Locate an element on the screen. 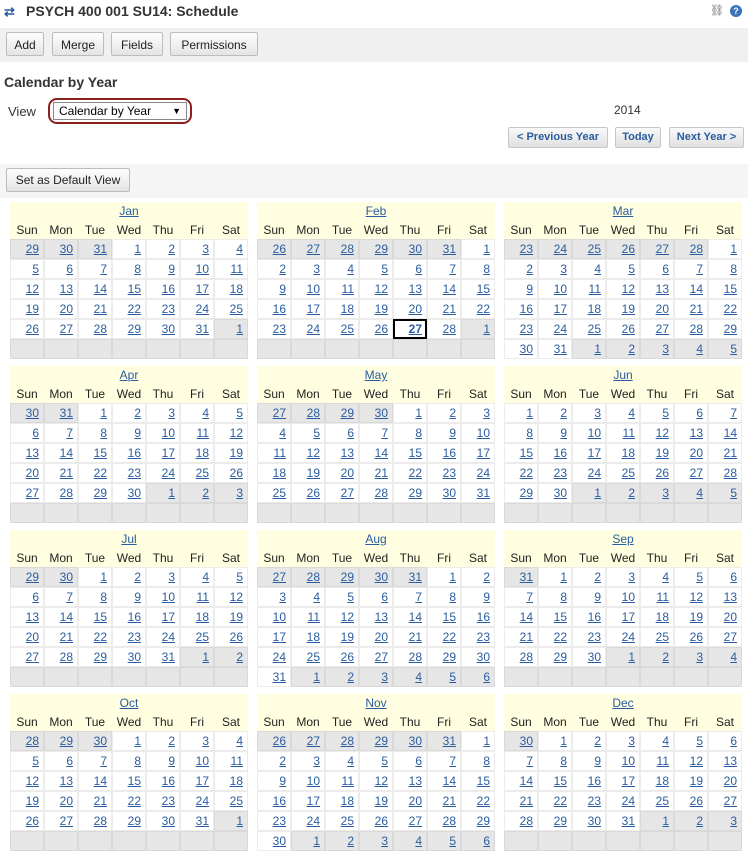 The height and width of the screenshot is (859, 748). month-title-link: Jun is located at coordinates (623, 375).